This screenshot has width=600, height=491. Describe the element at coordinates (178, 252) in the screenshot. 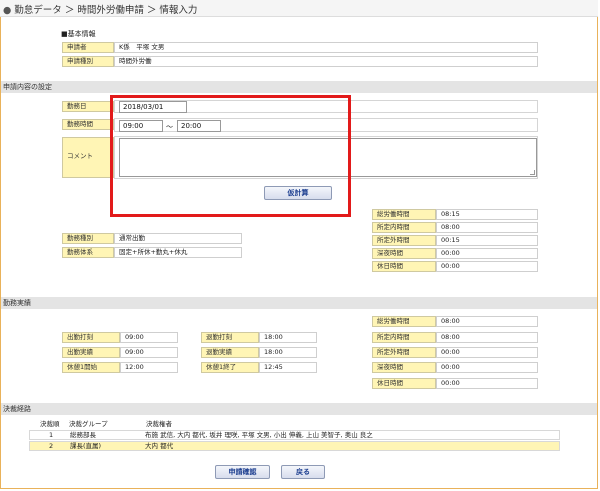

I see `work-system-value: 固定+所休+勤丸+休丸` at that location.